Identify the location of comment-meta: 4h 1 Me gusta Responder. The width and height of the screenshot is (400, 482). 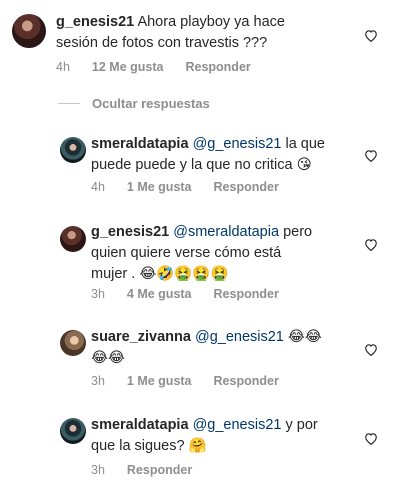
(185, 187).